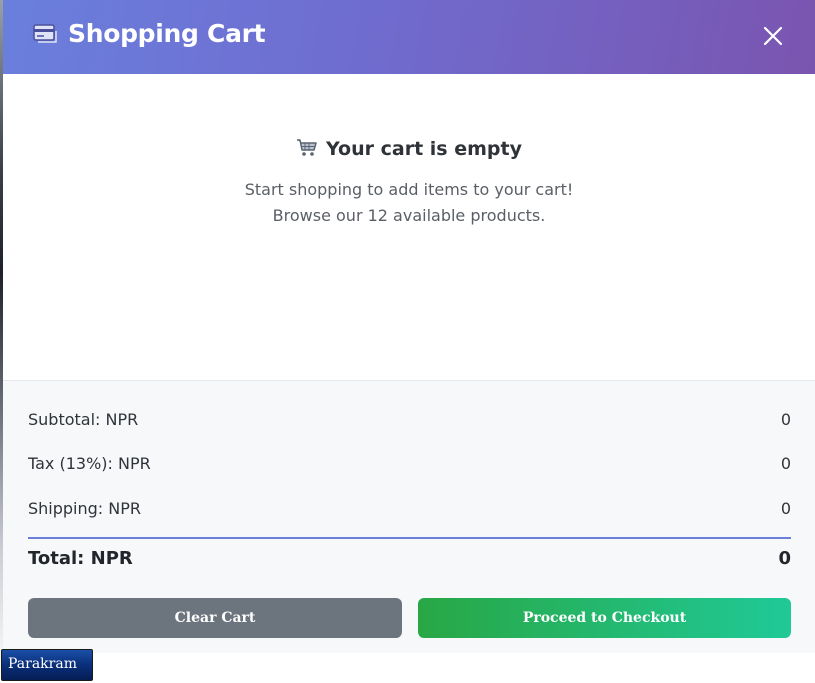 This screenshot has height=683, width=815. What do you see at coordinates (409, 37) in the screenshot?
I see `modal-header: Shopping Cart` at bounding box center [409, 37].